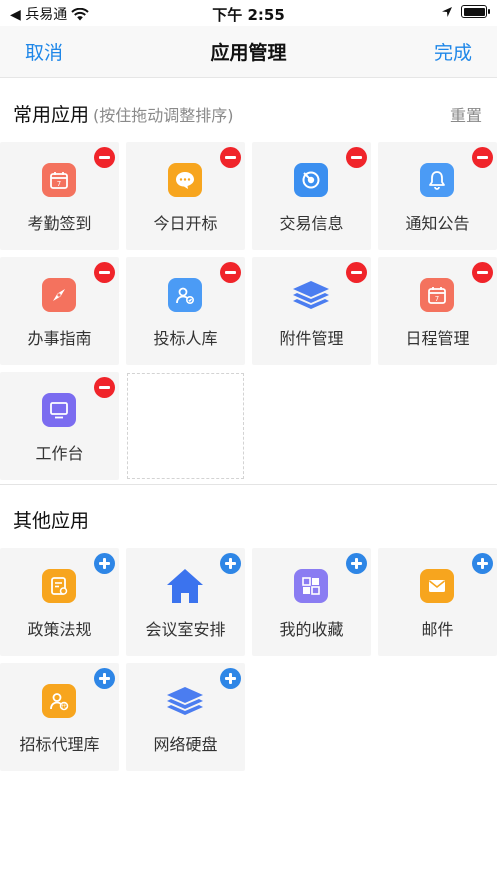  What do you see at coordinates (248, 518) in the screenshot?
I see `other-apps-header: 其他应用` at bounding box center [248, 518].